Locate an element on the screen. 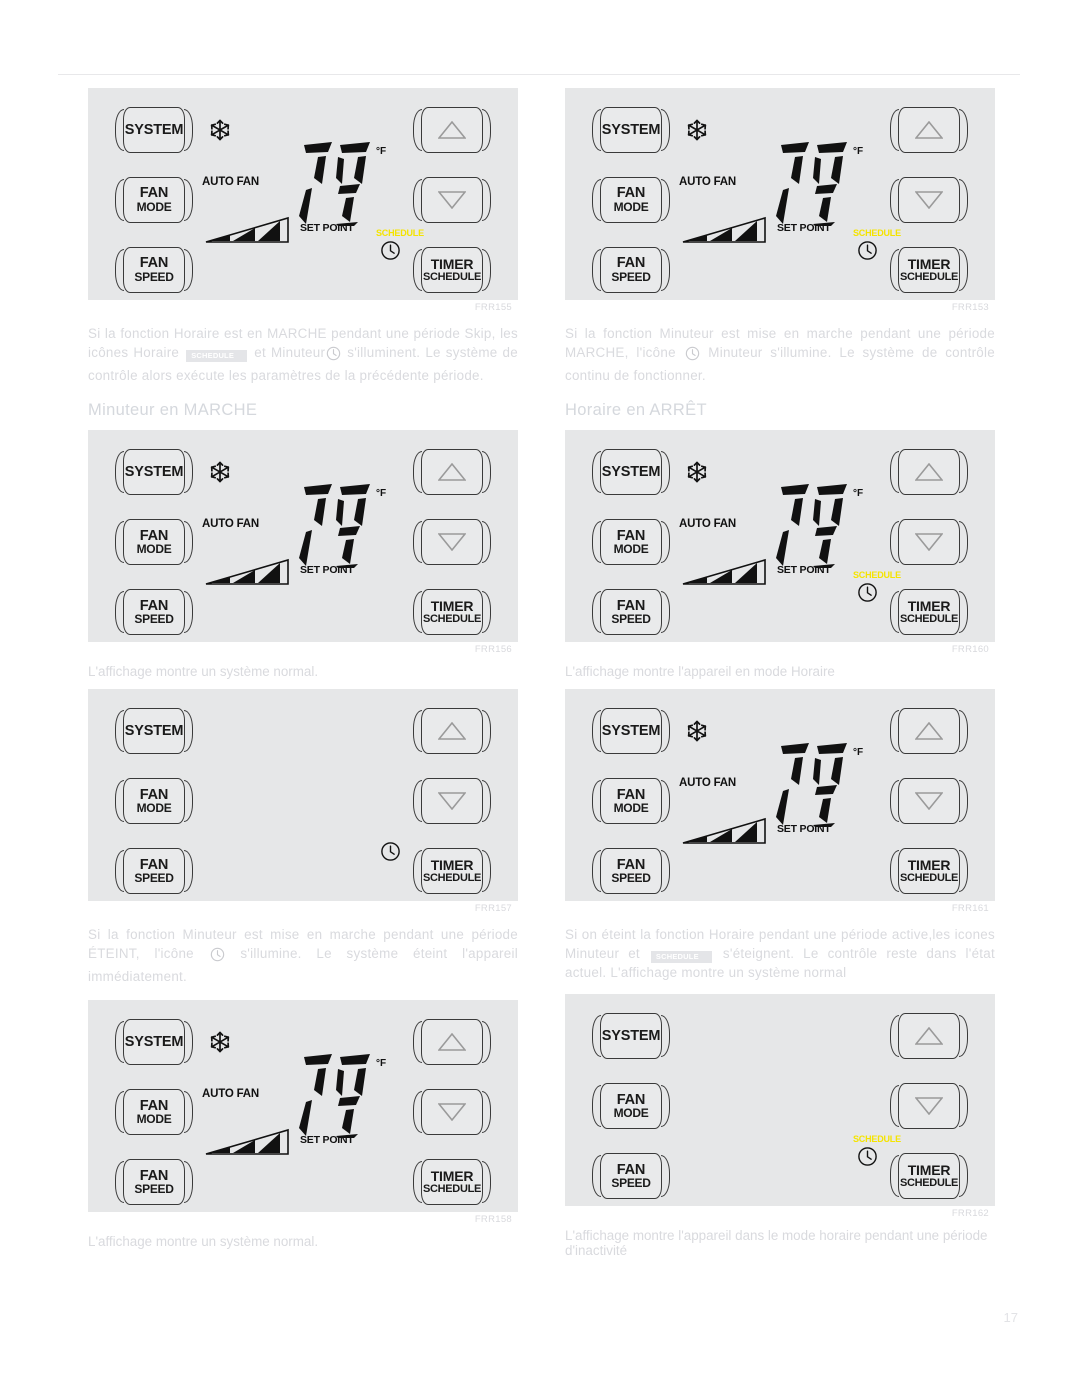 Image resolution: width=1080 pixels, height=1397 pixels. lcd-display is located at coordinates (308, 795).